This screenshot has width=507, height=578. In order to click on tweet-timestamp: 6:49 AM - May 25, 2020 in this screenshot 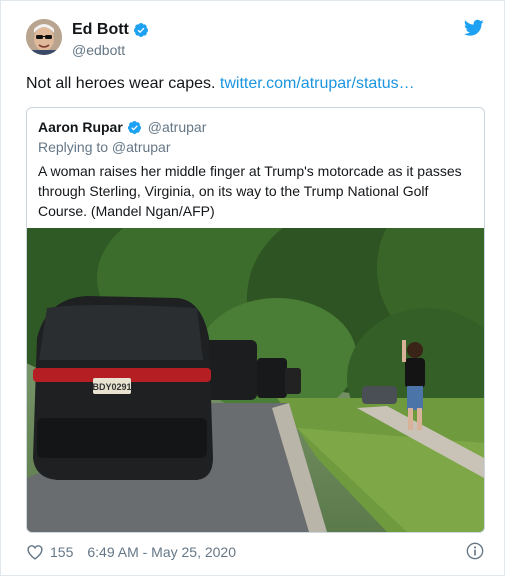, I will do `click(161, 552)`.